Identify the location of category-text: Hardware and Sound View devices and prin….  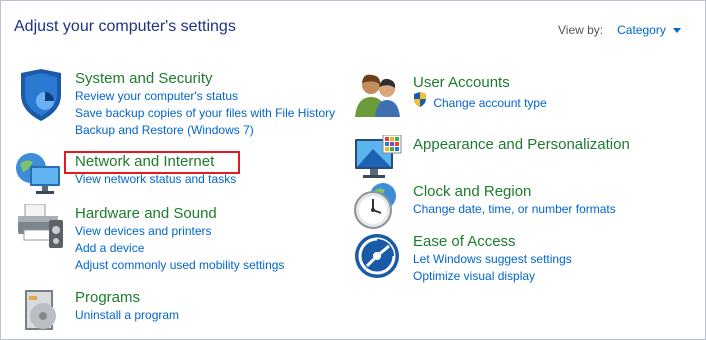
(179, 239).